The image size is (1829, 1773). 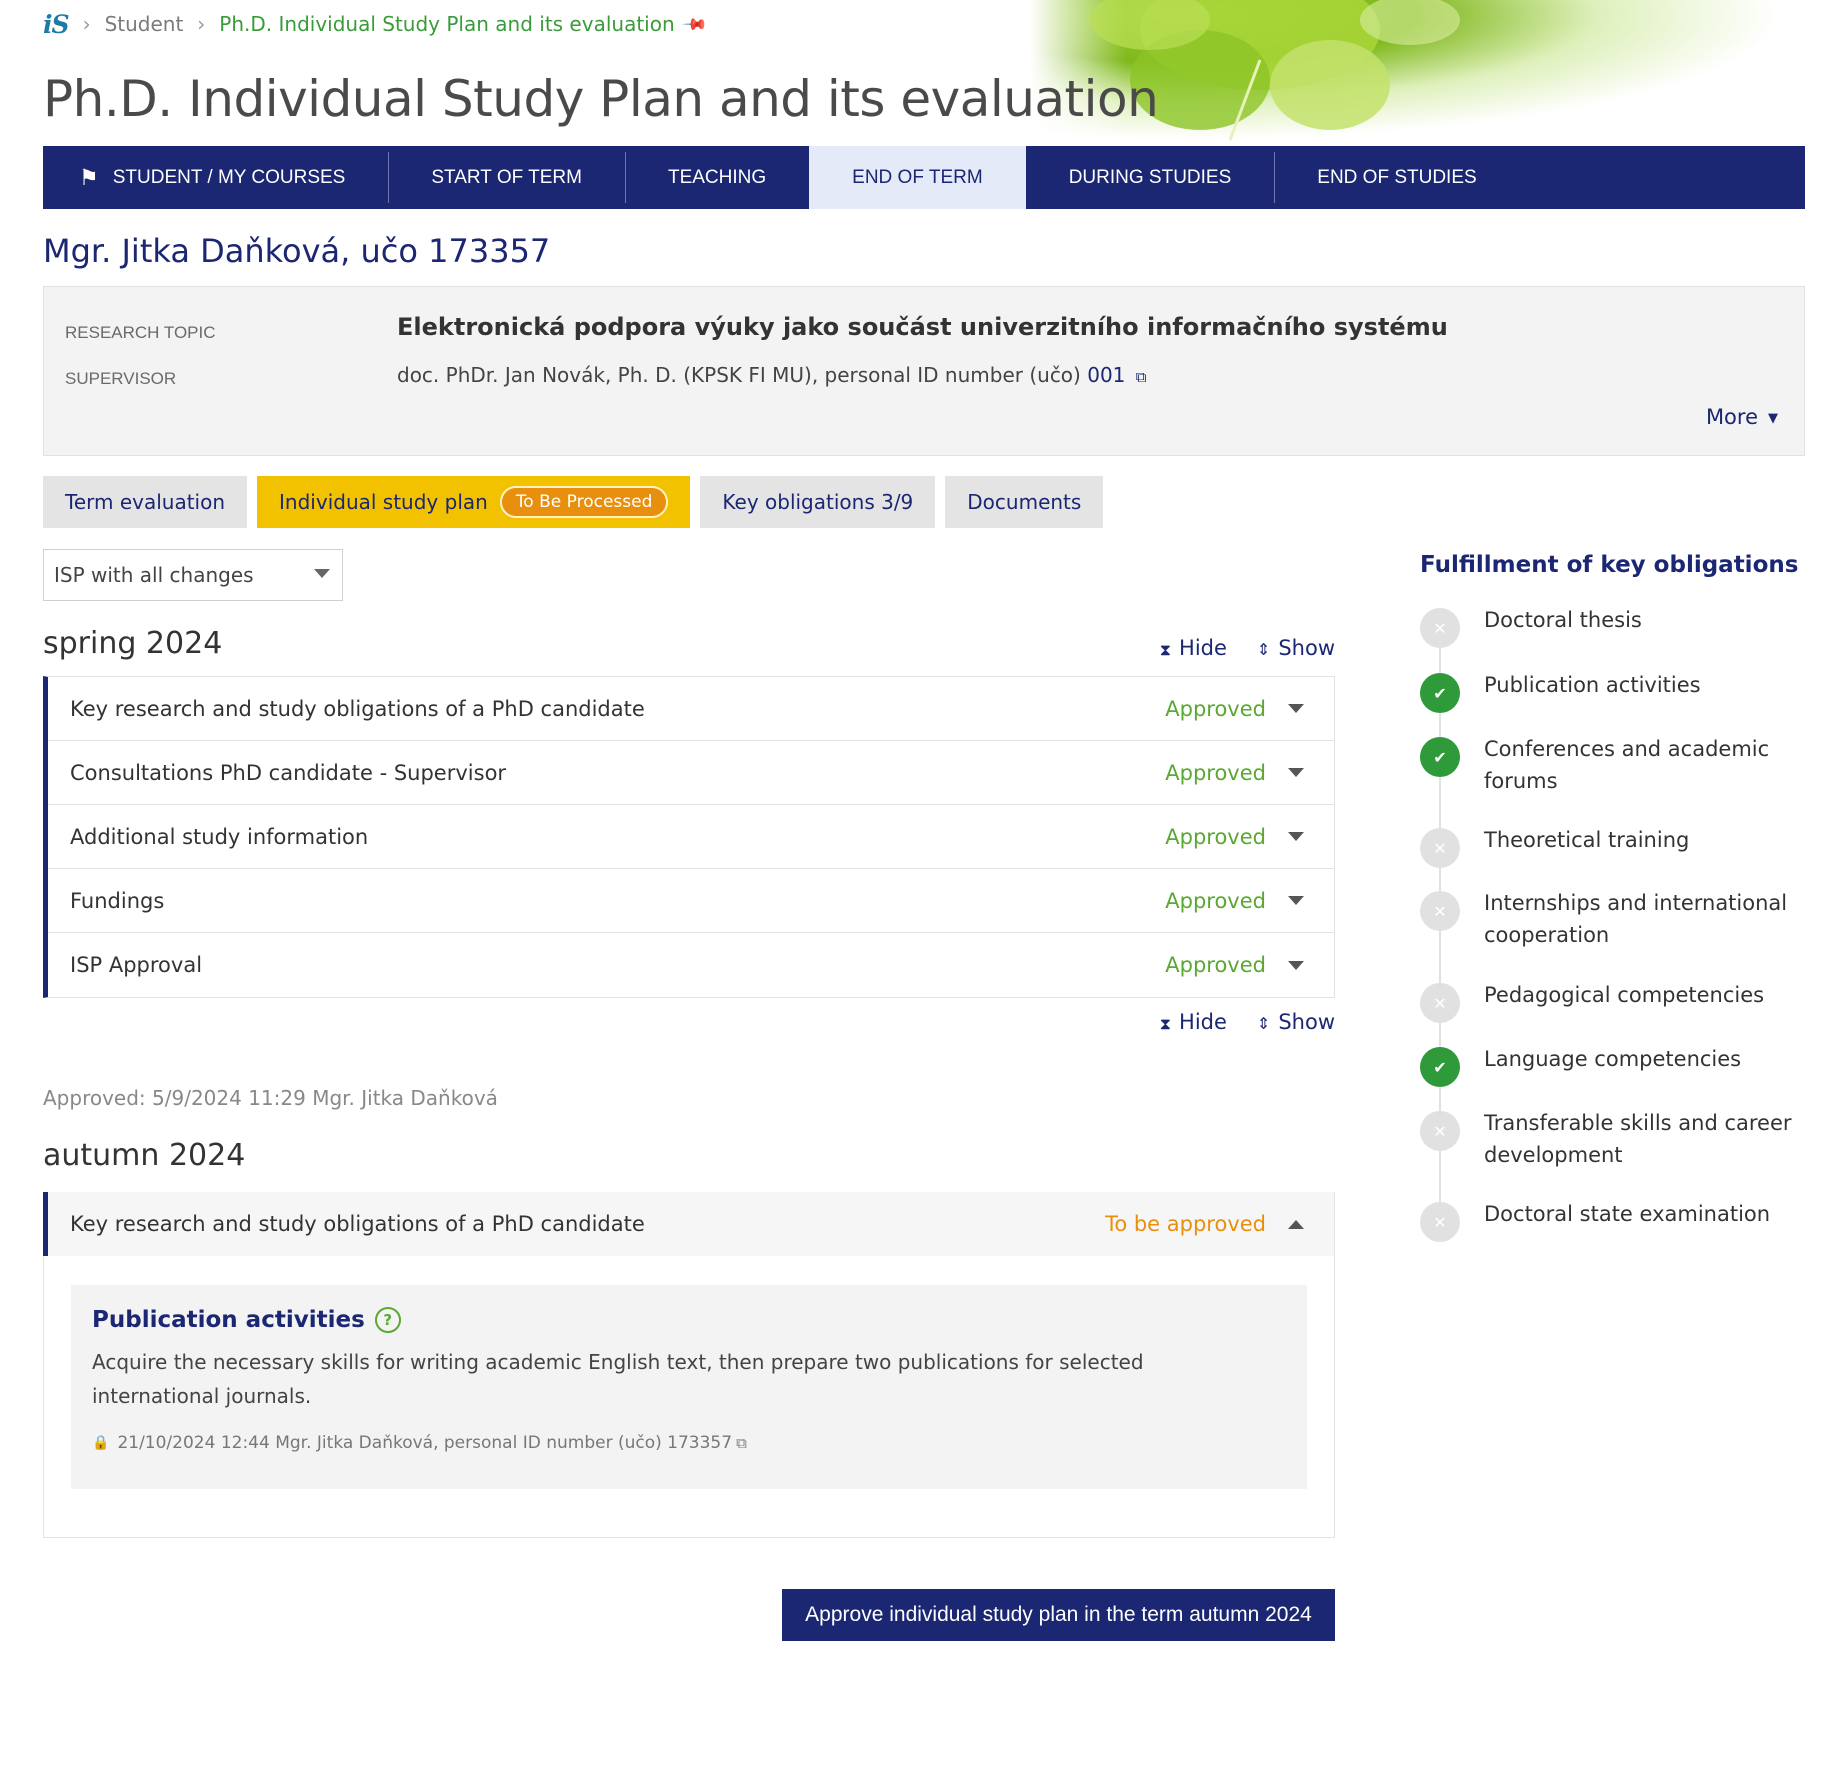 I want to click on supervisor-uco-link: 001, so click(x=1106, y=375).